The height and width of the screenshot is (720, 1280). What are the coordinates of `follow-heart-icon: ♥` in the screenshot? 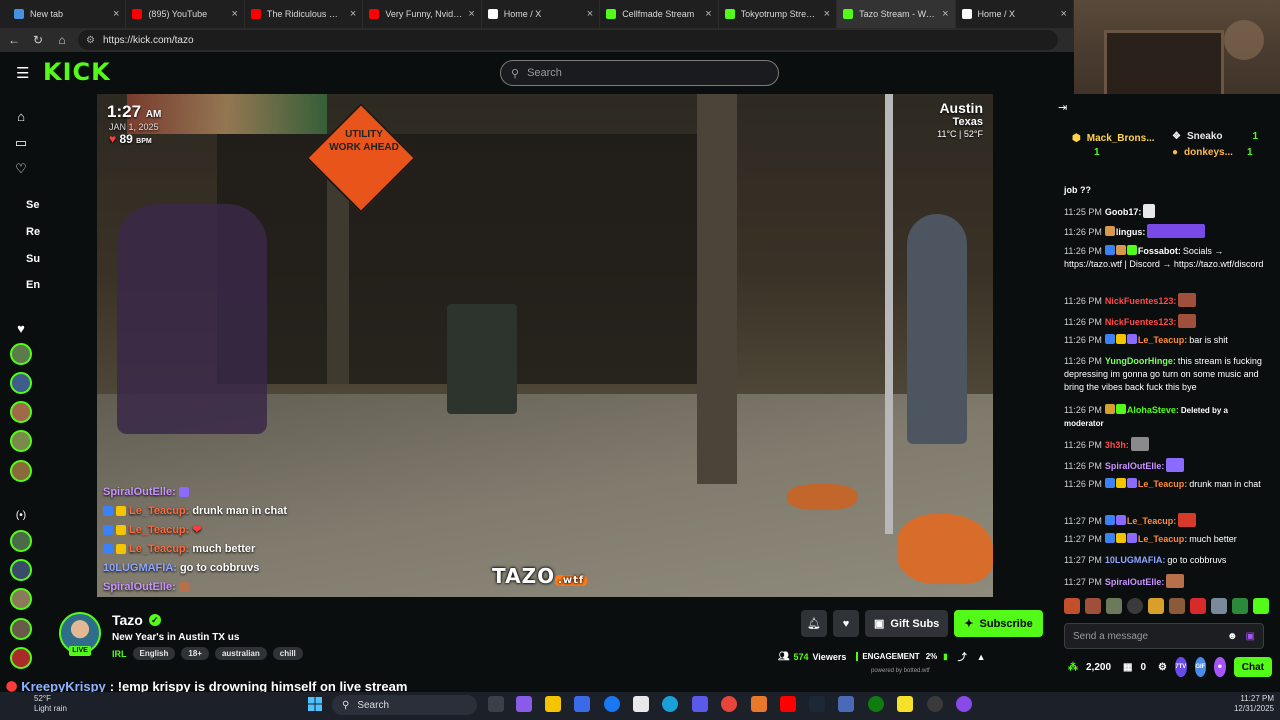 It's located at (846, 623).